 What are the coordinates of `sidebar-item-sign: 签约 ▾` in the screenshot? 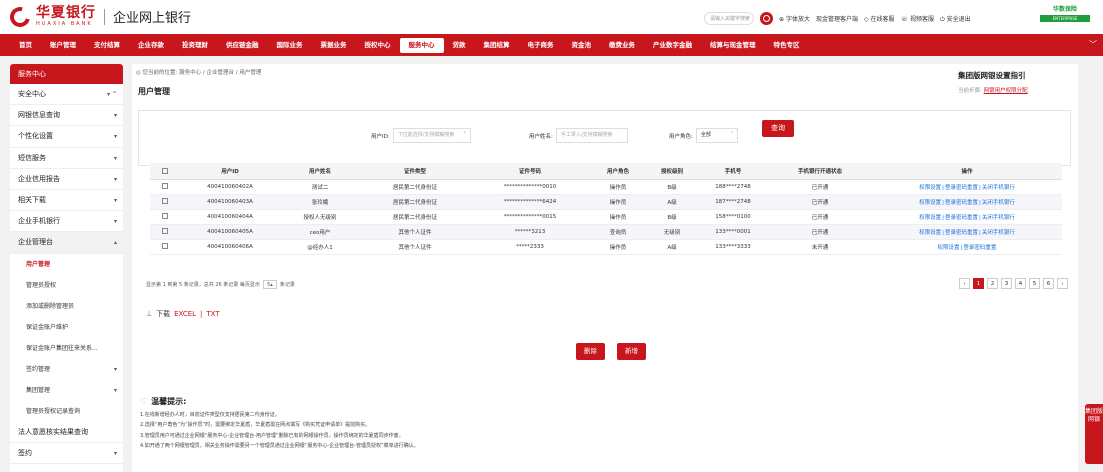 It's located at (66, 453).